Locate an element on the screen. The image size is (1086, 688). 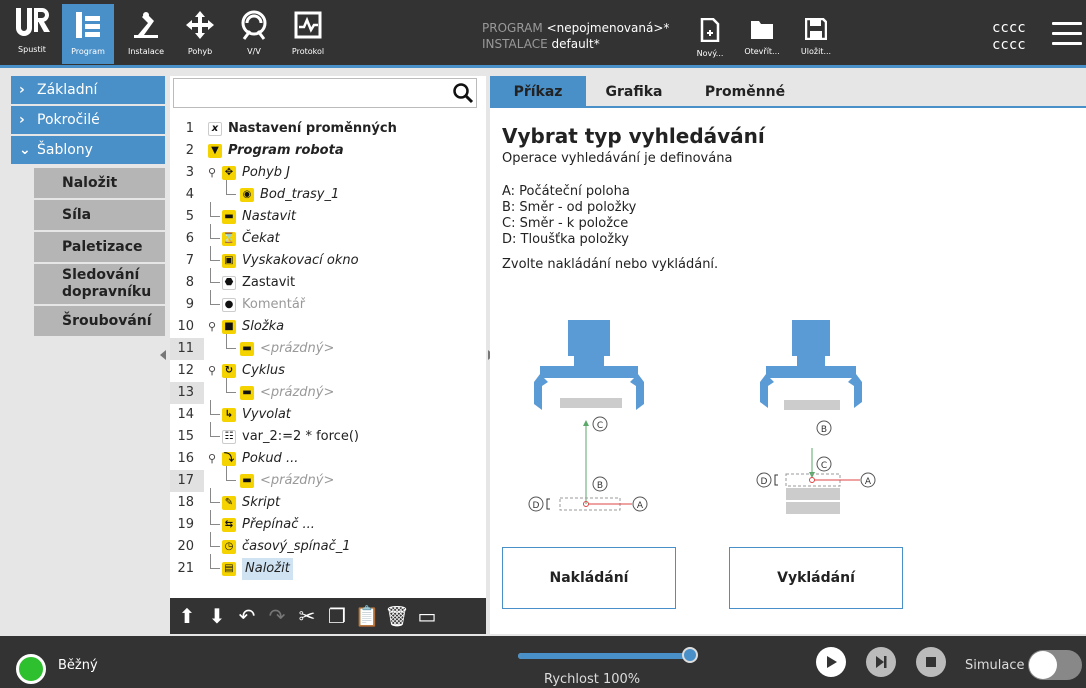
copy-icon: ❐ is located at coordinates (337, 616).